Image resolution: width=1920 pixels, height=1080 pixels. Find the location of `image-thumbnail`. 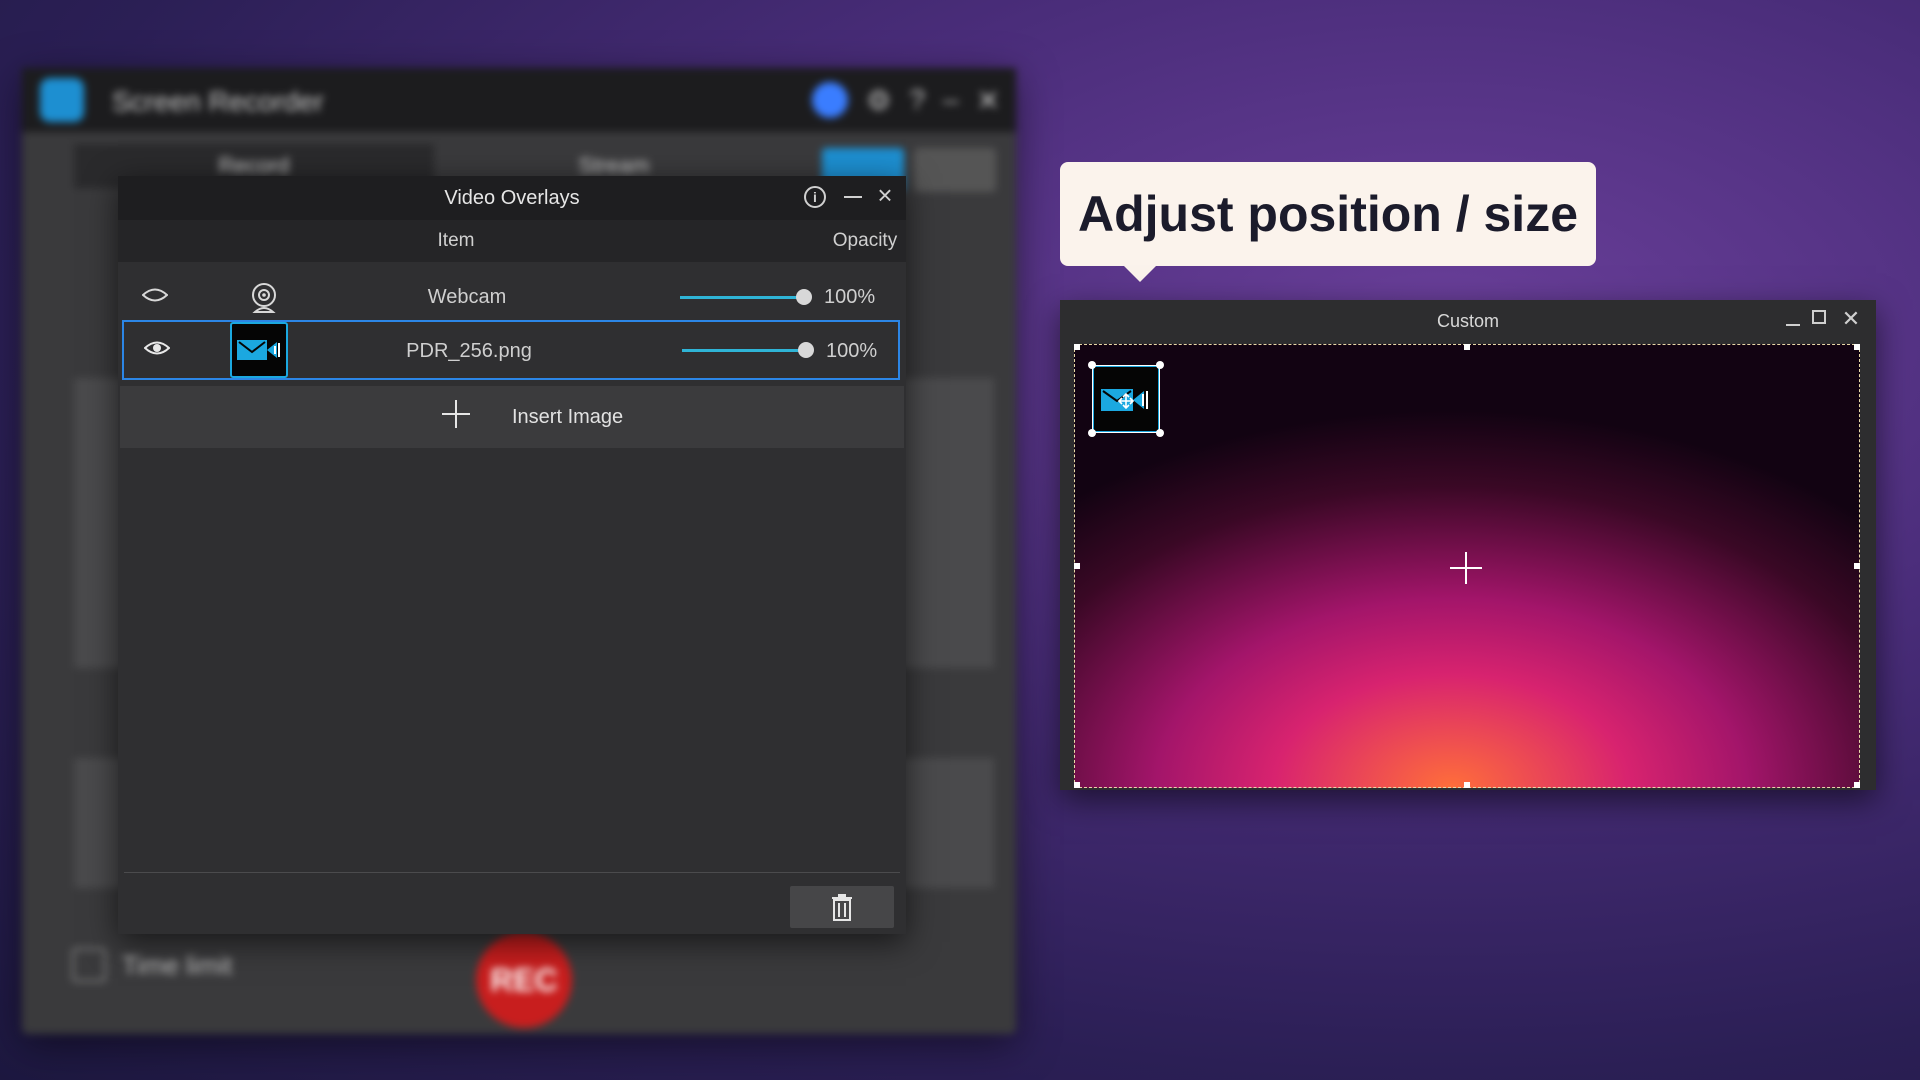

image-thumbnail is located at coordinates (259, 350).